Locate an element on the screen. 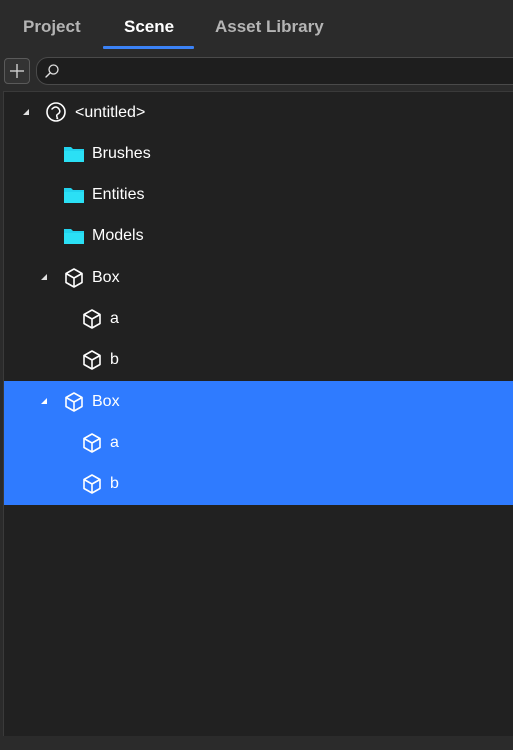  search-icon is located at coordinates (52, 71).